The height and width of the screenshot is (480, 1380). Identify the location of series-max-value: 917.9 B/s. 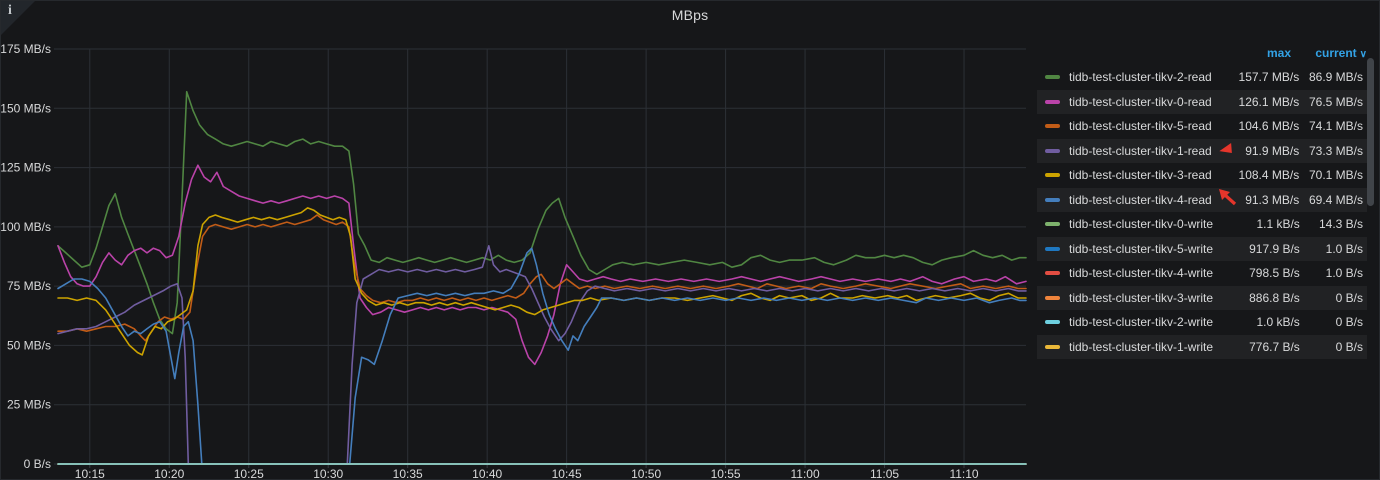
(1274, 248).